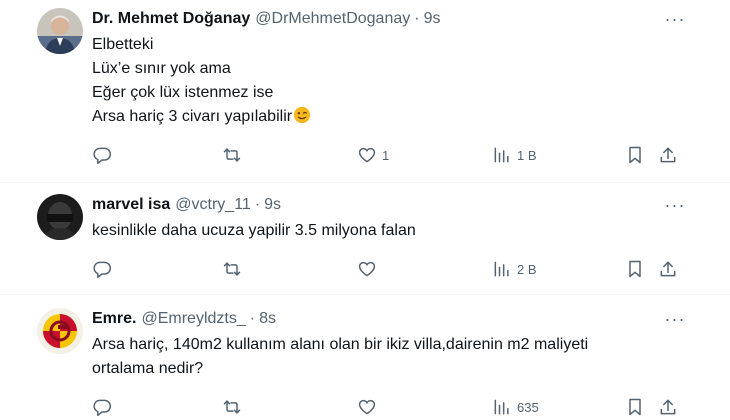  Describe the element at coordinates (527, 269) in the screenshot. I see `views-count: 2 B` at that location.